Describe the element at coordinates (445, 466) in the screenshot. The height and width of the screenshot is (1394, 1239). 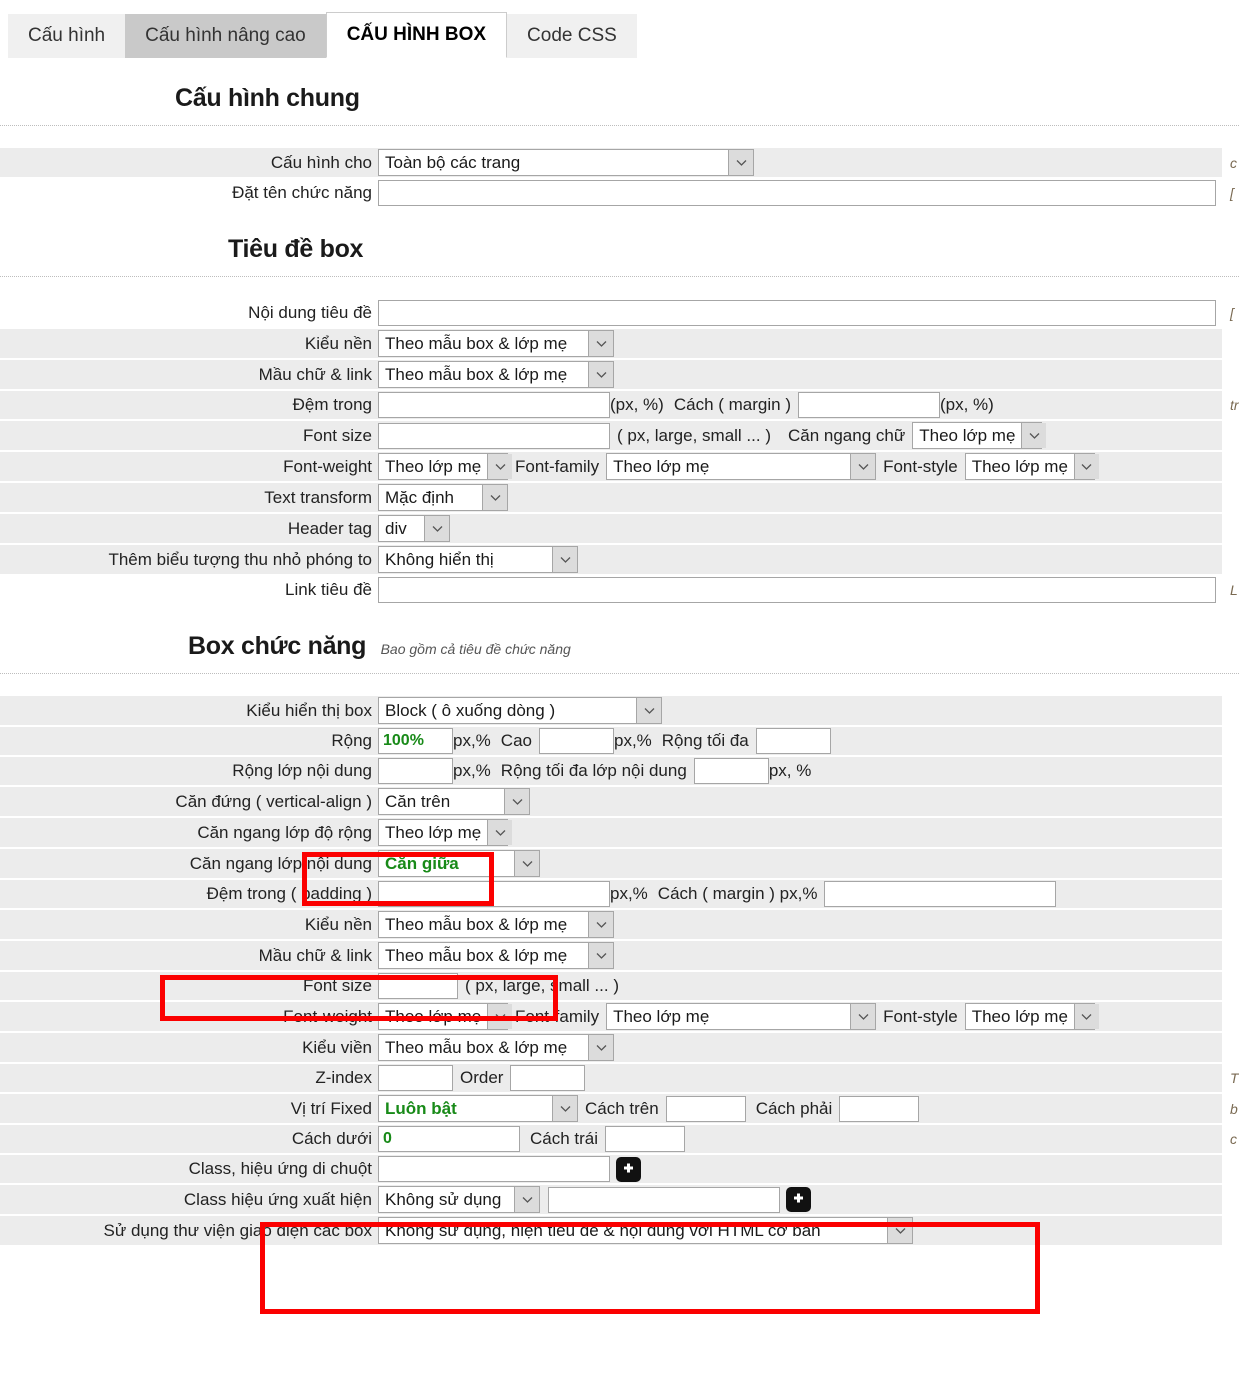
I see `select-title-font-weight: Theo lớp mẹ` at that location.